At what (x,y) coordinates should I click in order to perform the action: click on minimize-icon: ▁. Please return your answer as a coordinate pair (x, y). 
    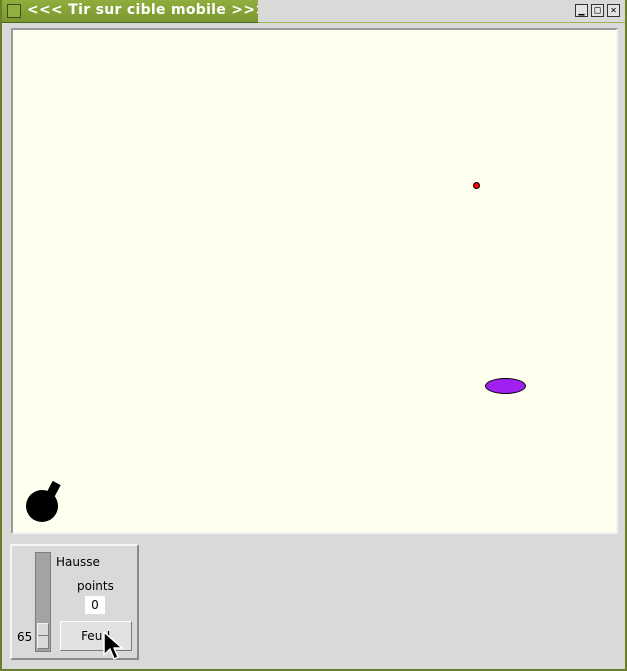
    Looking at the image, I should click on (581, 10).